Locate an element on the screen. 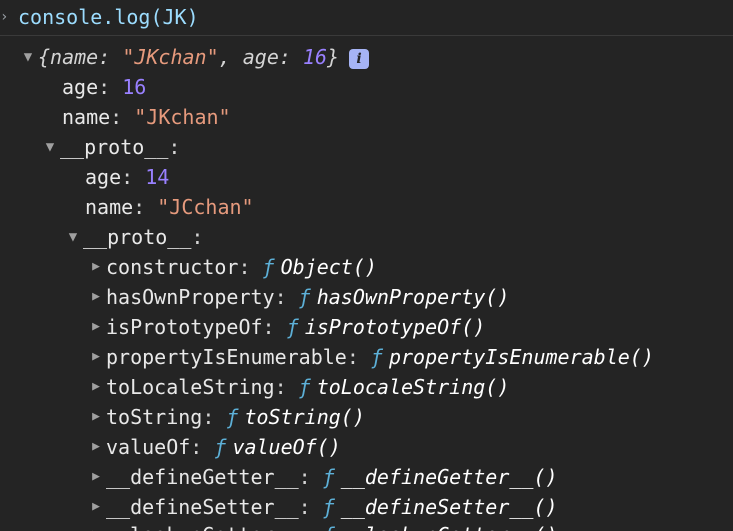  preview-sep-2: : is located at coordinates (290, 57).